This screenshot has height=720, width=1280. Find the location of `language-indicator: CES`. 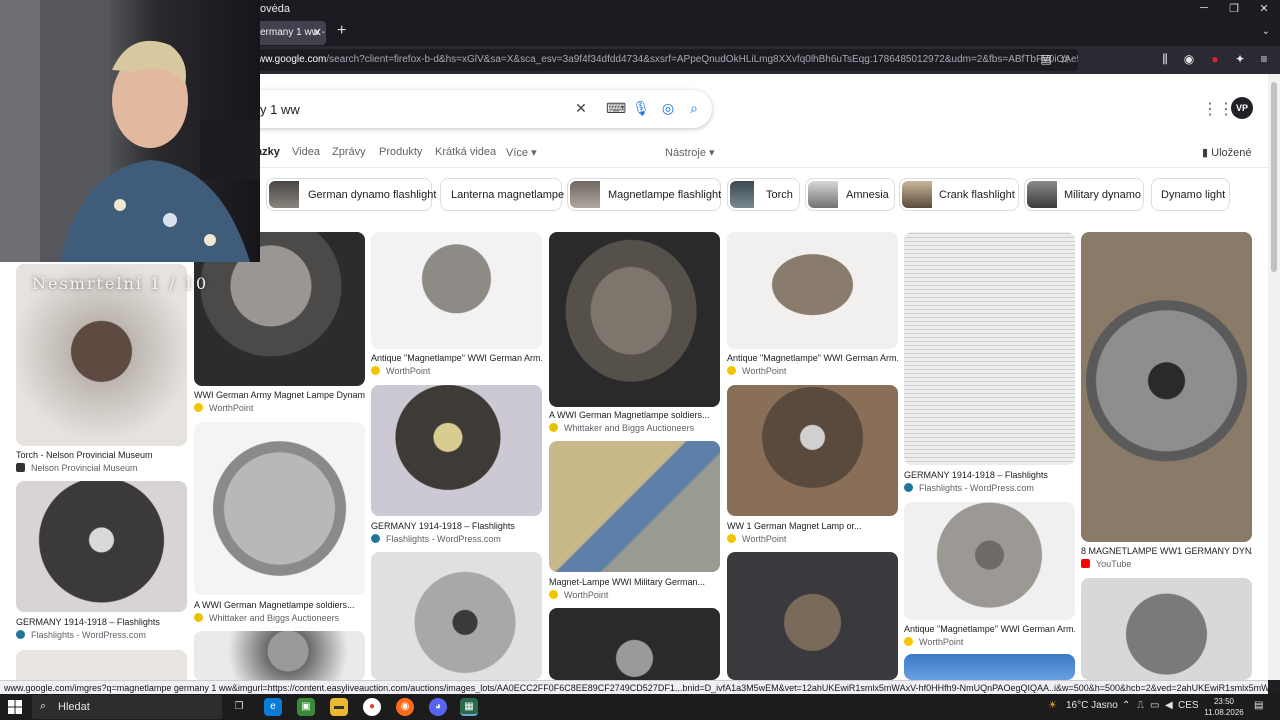

language-indicator: CES is located at coordinates (1188, 705).